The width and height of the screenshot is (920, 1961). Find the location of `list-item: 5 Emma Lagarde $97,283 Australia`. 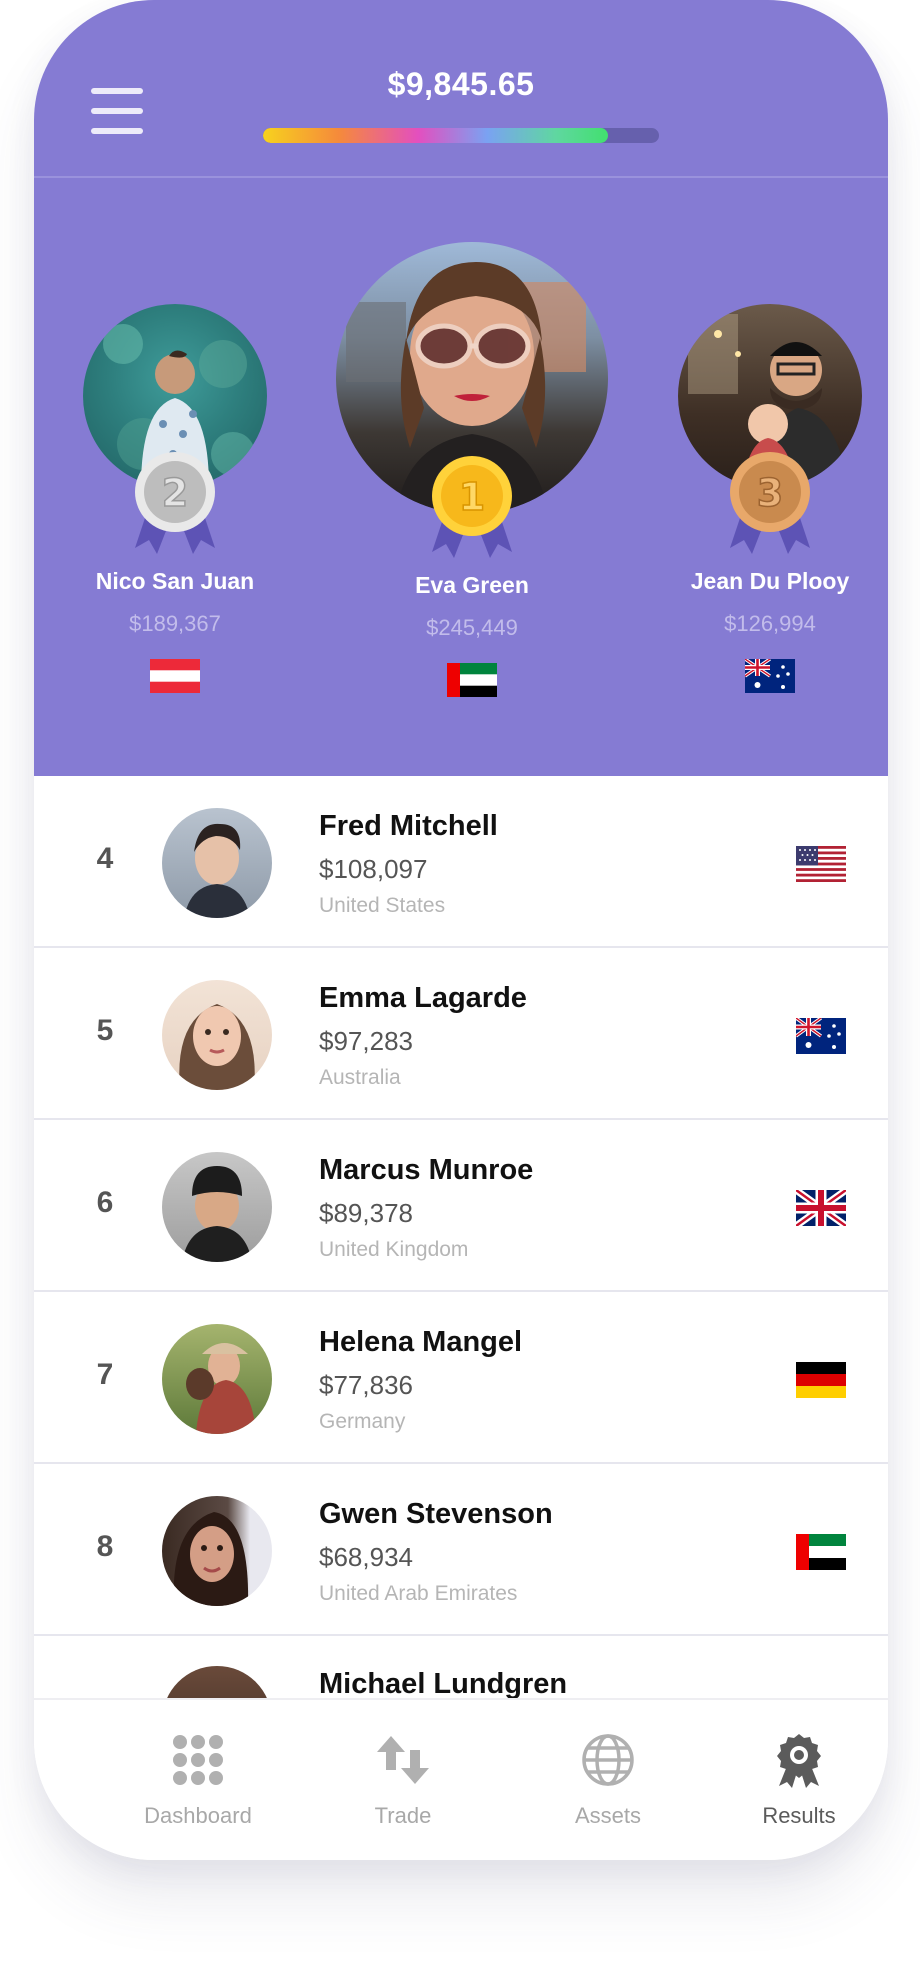

list-item: 5 Emma Lagarde $97,283 Australia is located at coordinates (461, 1034).